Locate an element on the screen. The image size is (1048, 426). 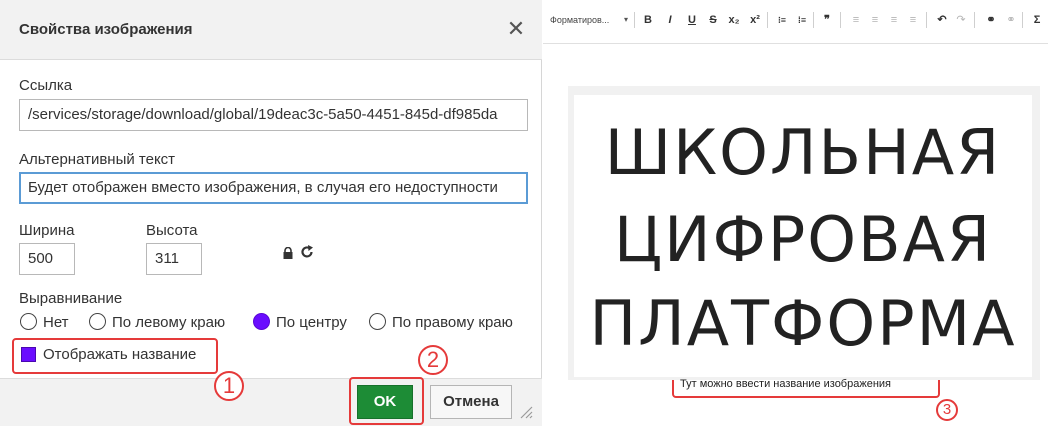
annotation-number-2: 2 is located at coordinates (433, 360).